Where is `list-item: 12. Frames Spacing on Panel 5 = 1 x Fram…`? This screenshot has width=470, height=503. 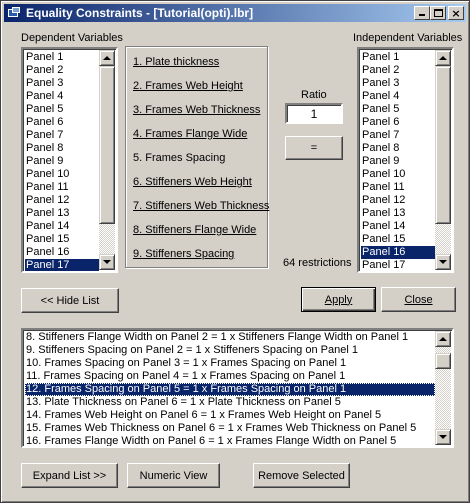
list-item: 12. Frames Spacing on Panel 5 = 1 x Fram… is located at coordinates (230, 389).